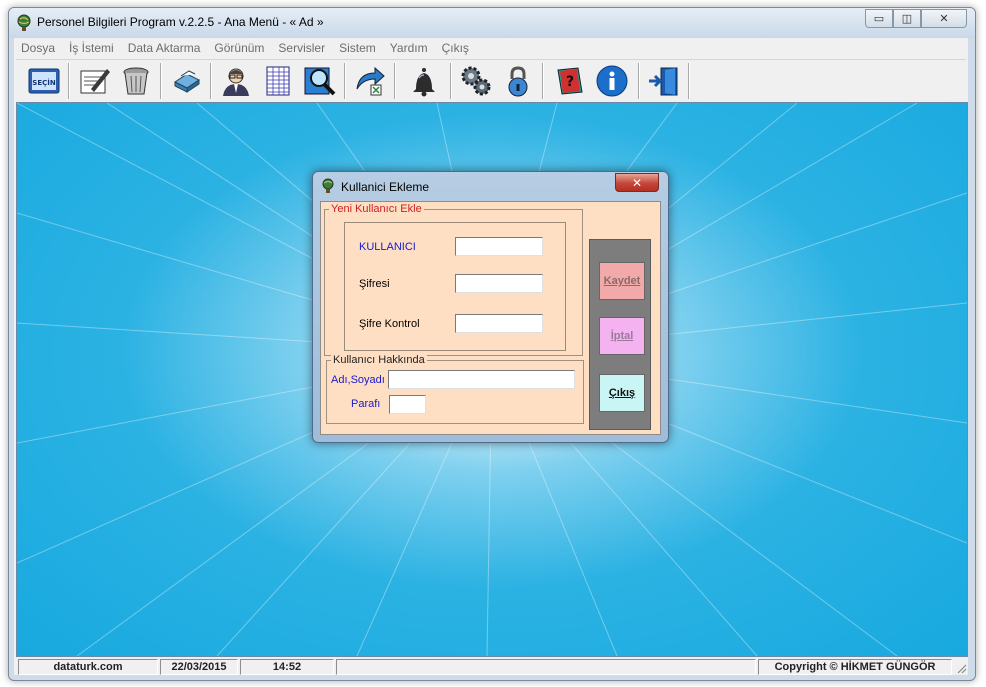 This screenshot has width=986, height=687. What do you see at coordinates (287, 667) in the screenshot?
I see `status-time: 14:52` at bounding box center [287, 667].